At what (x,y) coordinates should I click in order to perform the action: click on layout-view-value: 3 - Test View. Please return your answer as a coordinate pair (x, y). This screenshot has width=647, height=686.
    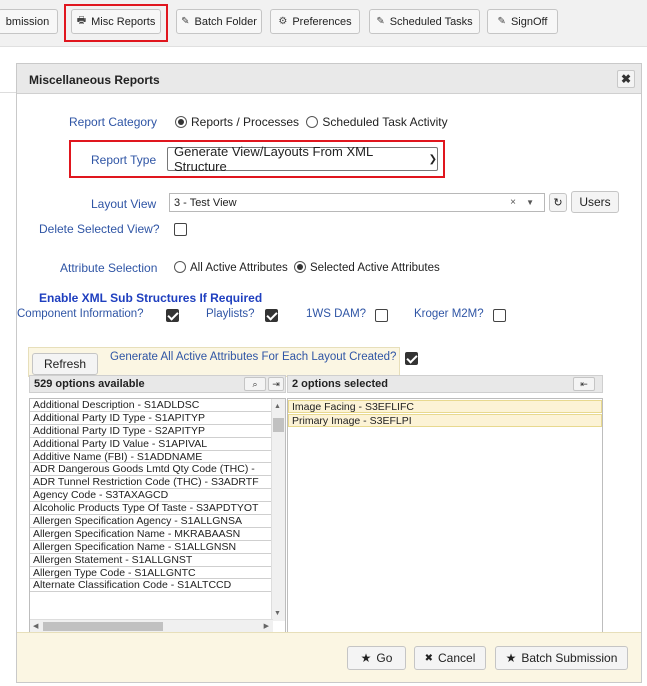
    Looking at the image, I should click on (205, 202).